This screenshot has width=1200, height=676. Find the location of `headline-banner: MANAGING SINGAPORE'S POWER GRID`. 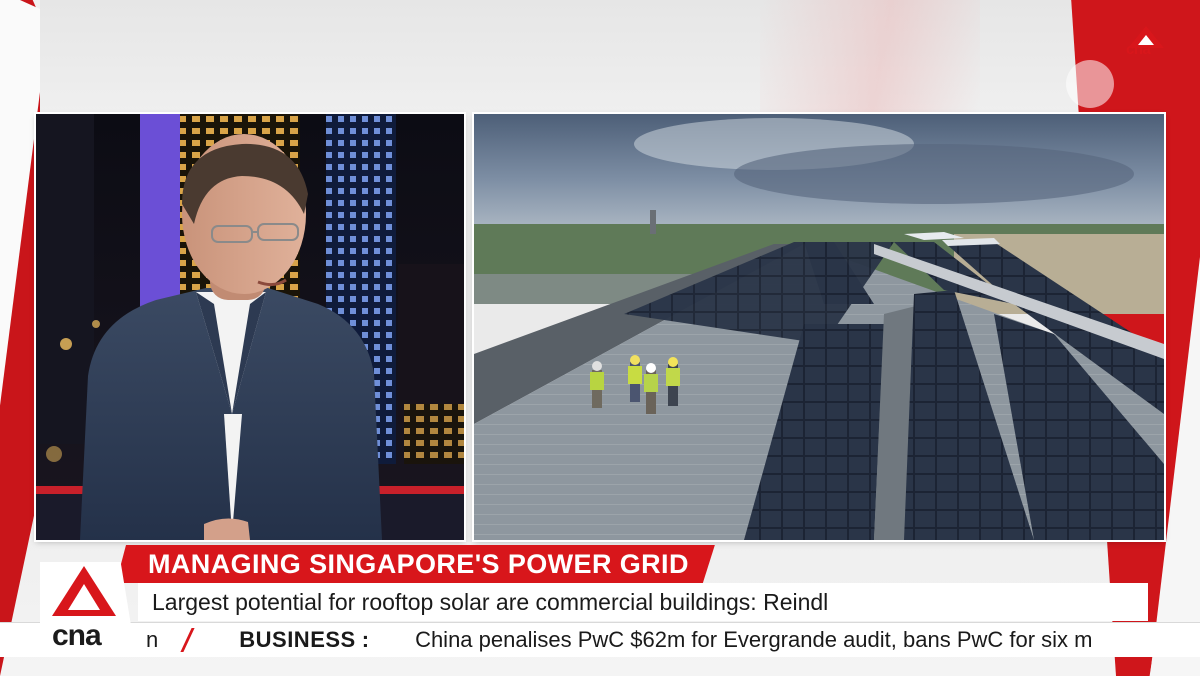

headline-banner: MANAGING SINGAPORE'S POWER GRID is located at coordinates (415, 564).